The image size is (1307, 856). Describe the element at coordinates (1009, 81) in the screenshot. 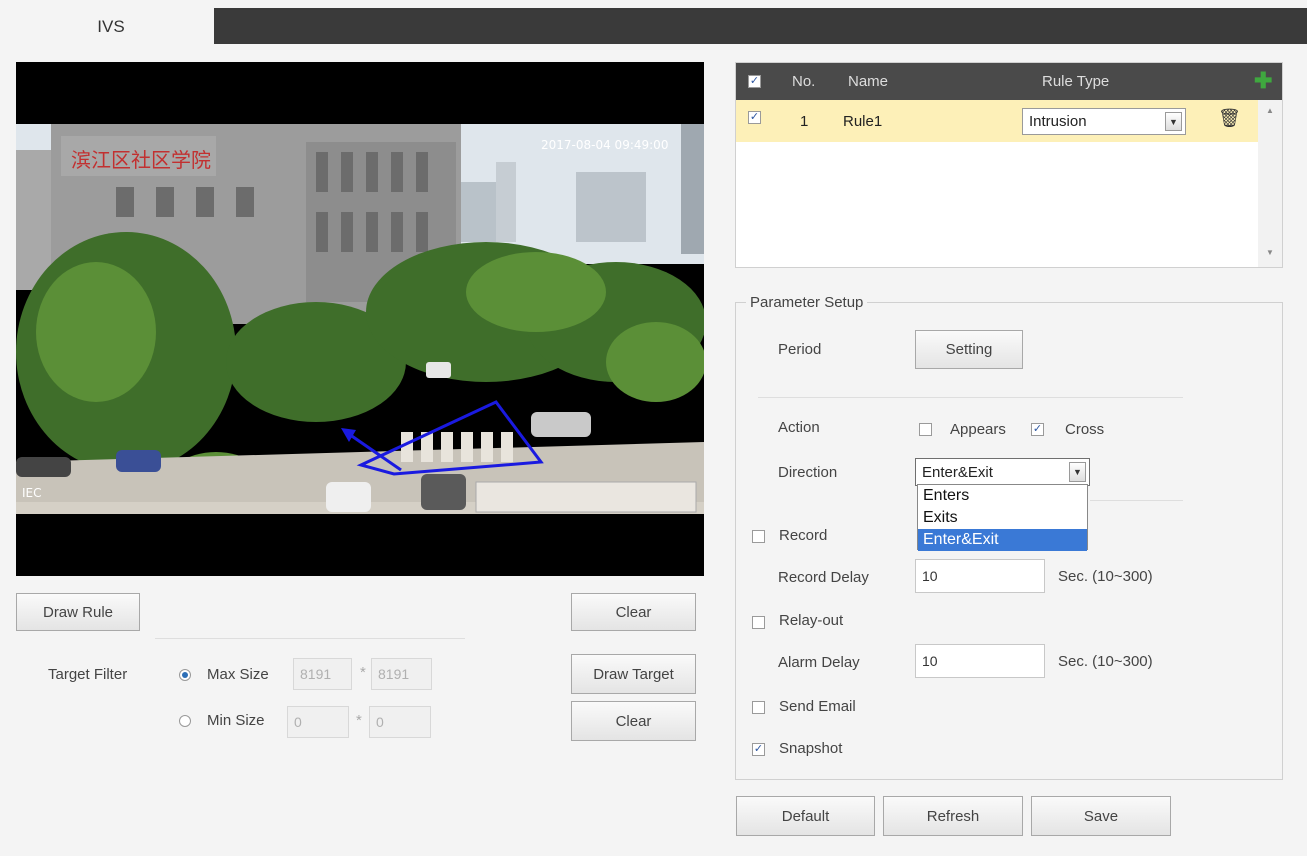

I see `rule-table-header: ✓ No. Name Rule Type ✚` at that location.